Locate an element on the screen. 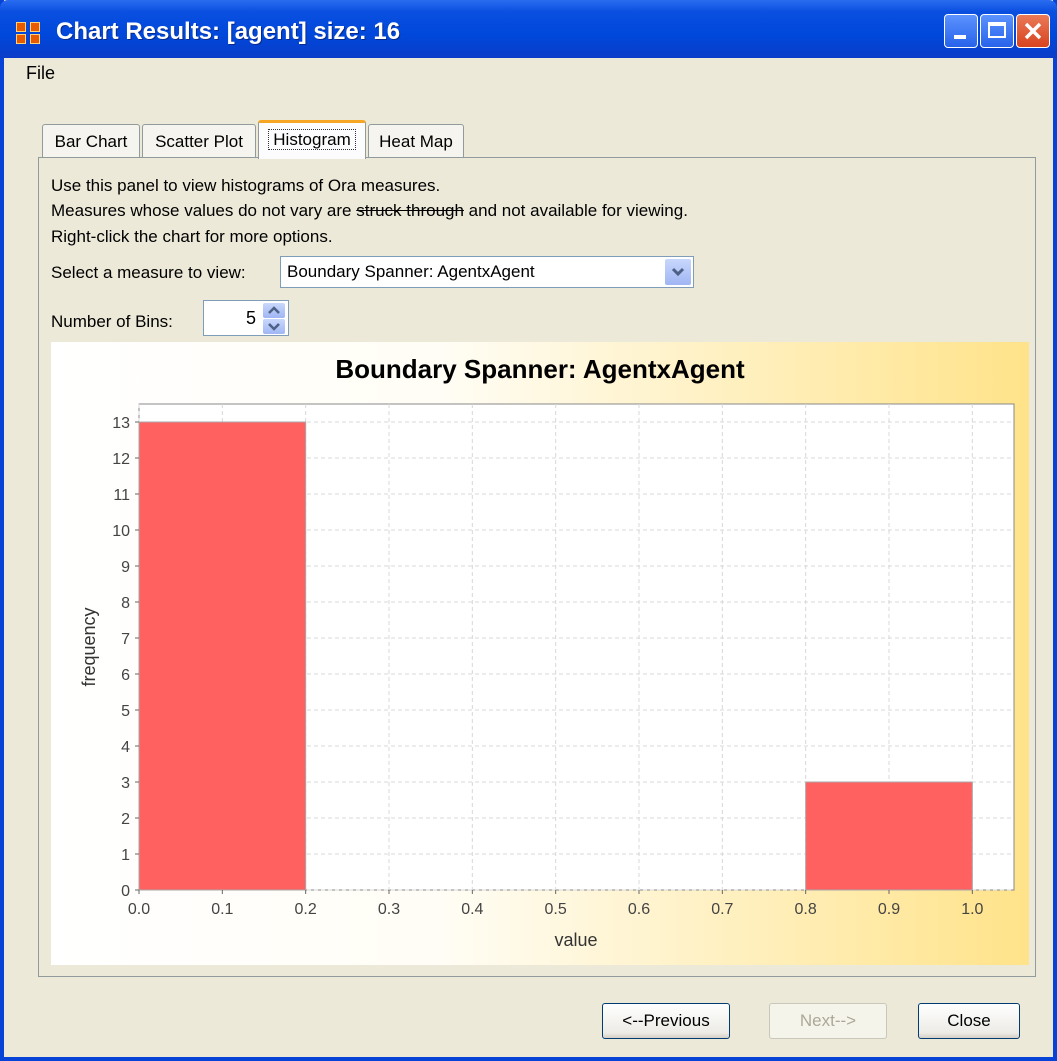 This screenshot has height=1061, width=1057. bins-value: 5 is located at coordinates (250, 318).